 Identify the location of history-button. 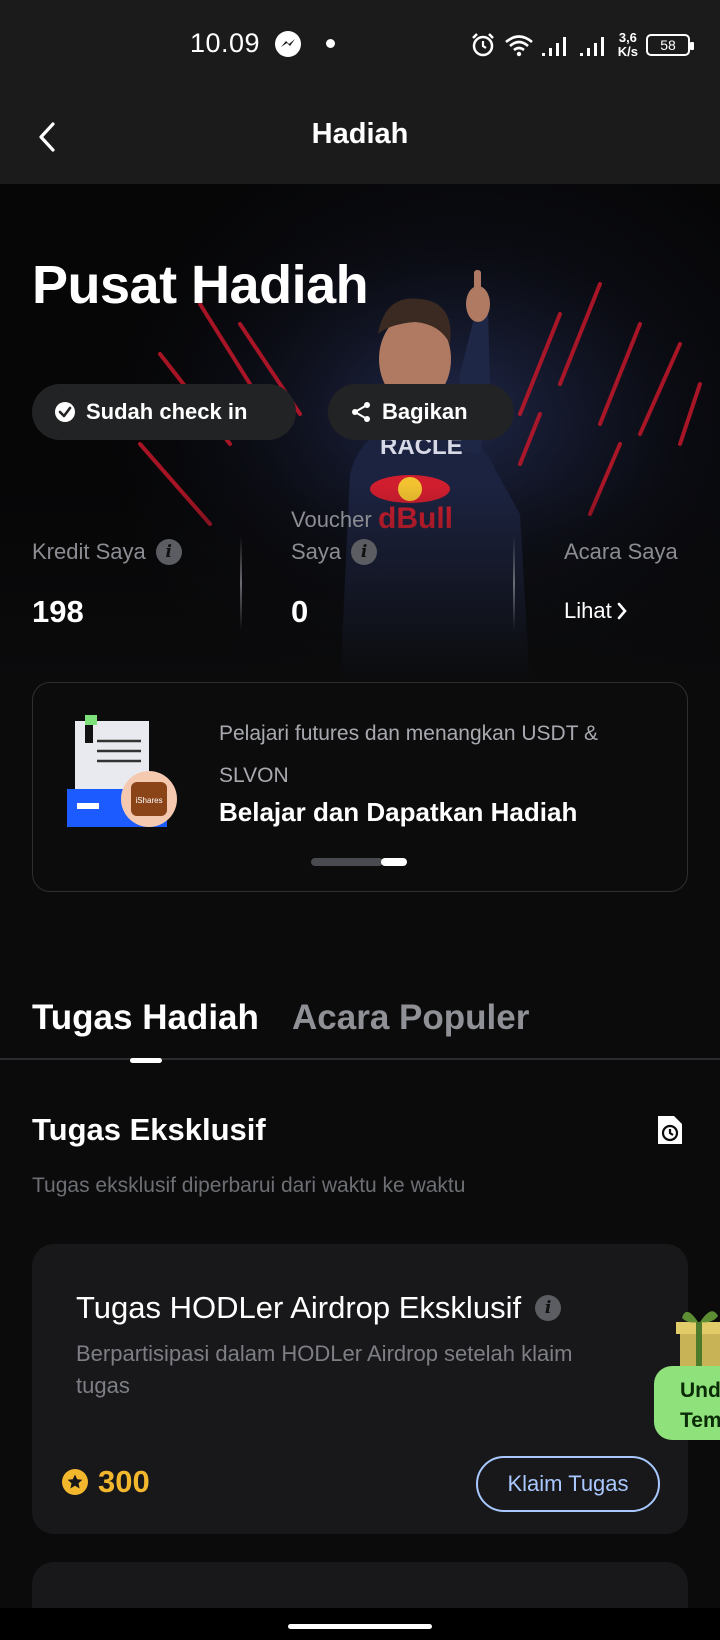
(670, 1130).